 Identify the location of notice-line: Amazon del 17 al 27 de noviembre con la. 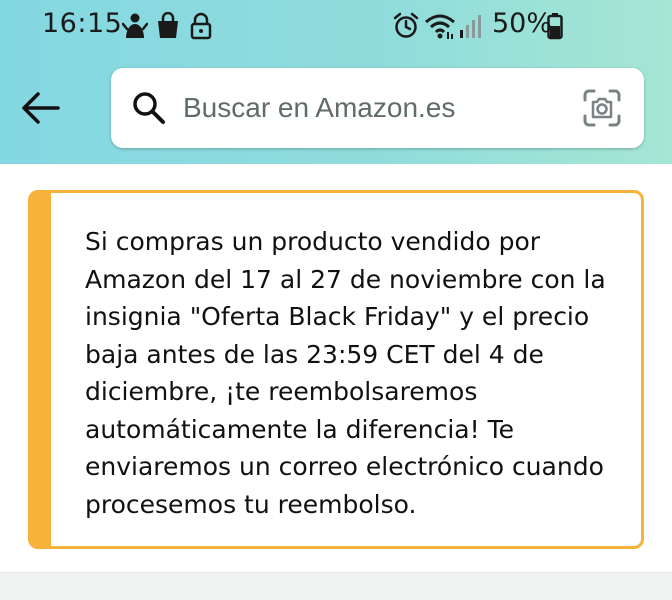
(345, 279).